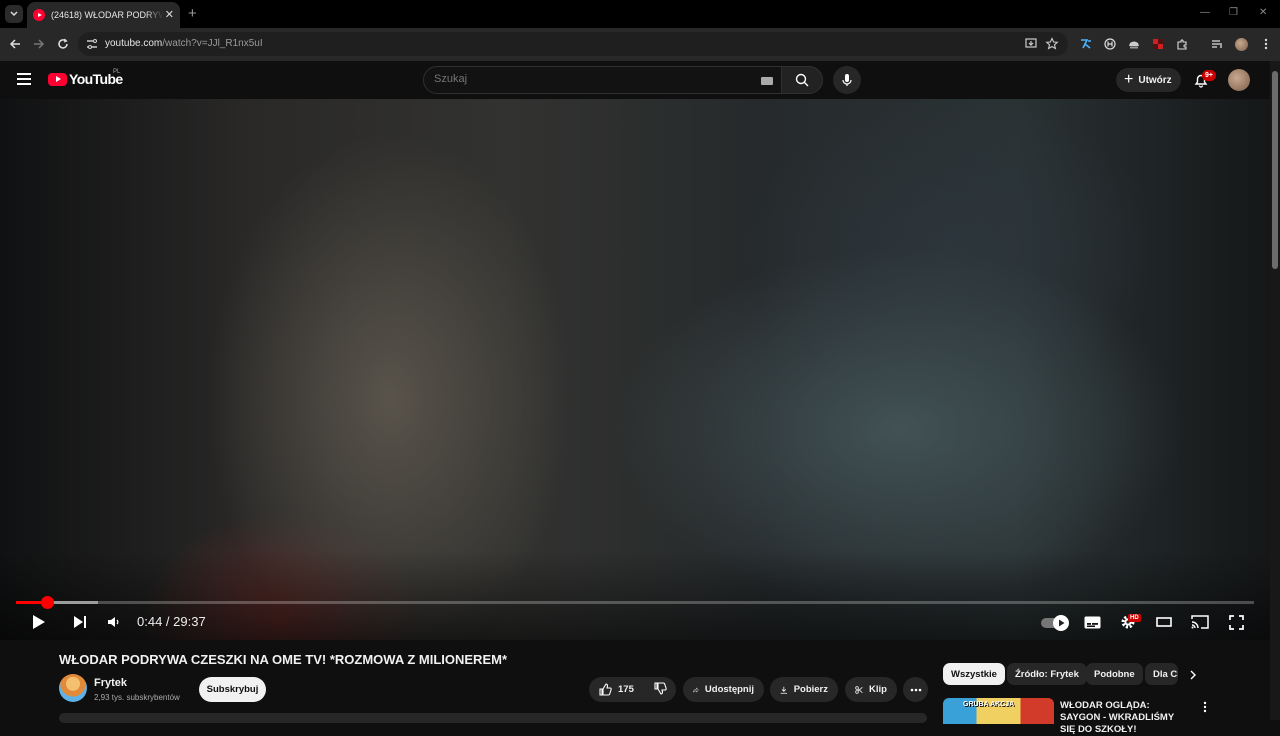 The height and width of the screenshot is (736, 1280). I want to click on page-scrollbar, so click(1275, 390).